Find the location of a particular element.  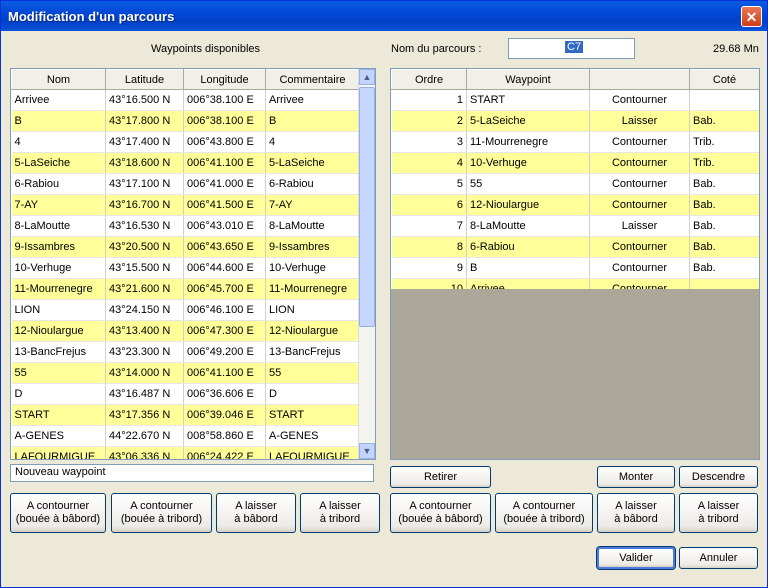

cell-com: D is located at coordinates (312, 394).